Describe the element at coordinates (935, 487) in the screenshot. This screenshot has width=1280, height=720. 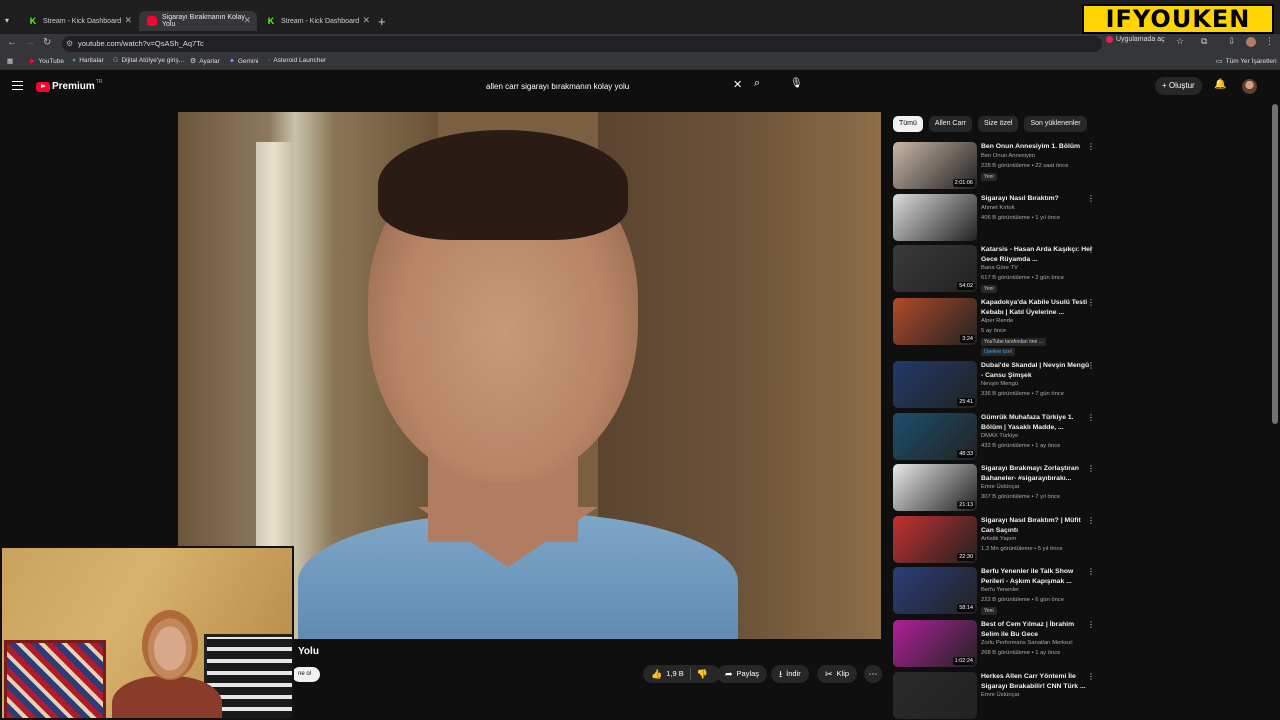
I see `video-thumbnail: 21:13` at that location.